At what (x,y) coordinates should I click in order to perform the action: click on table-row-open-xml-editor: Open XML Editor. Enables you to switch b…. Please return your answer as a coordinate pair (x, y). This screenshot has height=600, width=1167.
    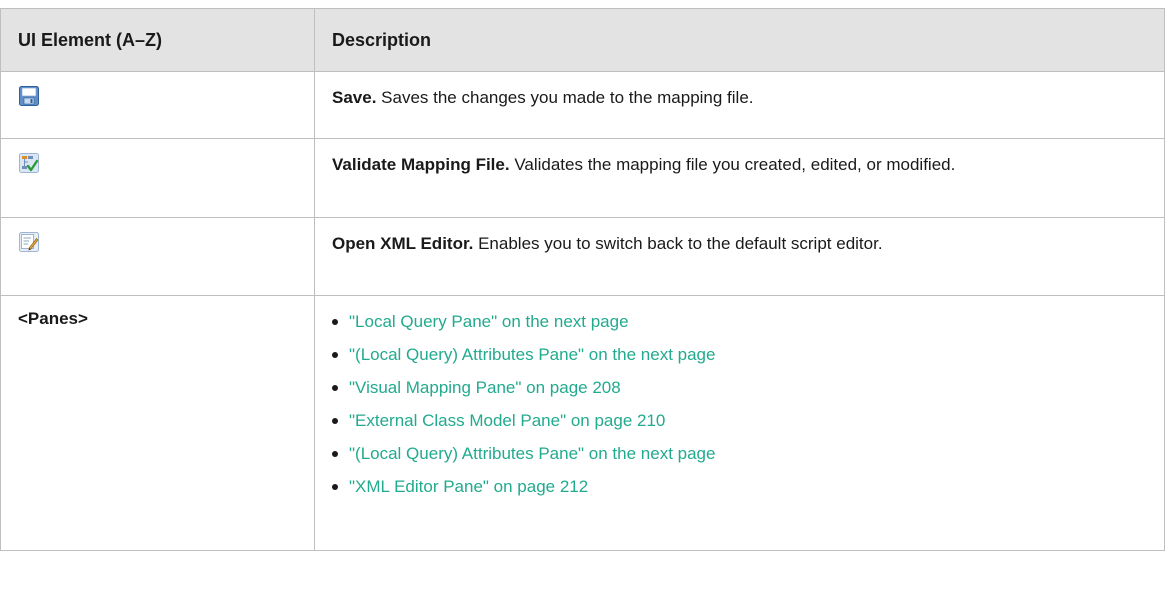
    Looking at the image, I should click on (582, 256).